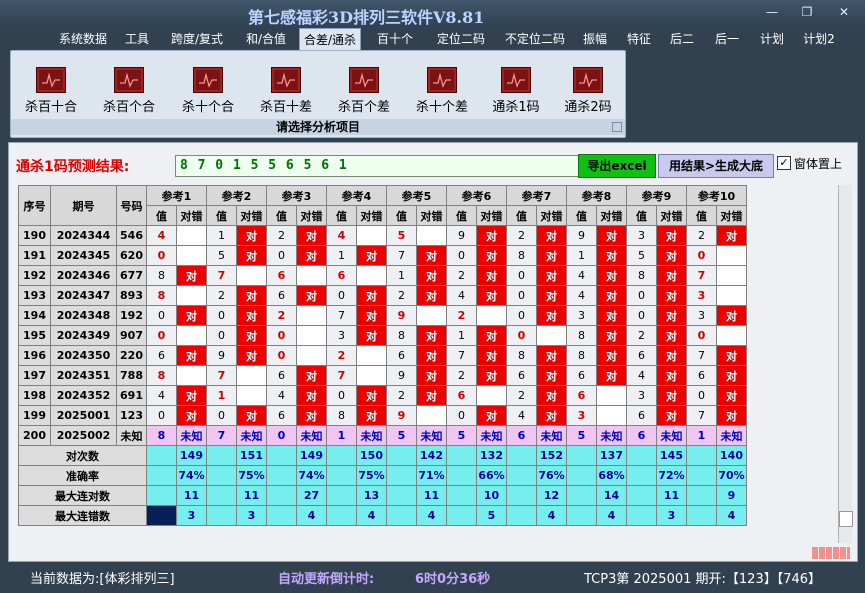 The width and height of the screenshot is (865, 593). What do you see at coordinates (639, 39) in the screenshot?
I see `menu-item-9: 特征` at bounding box center [639, 39].